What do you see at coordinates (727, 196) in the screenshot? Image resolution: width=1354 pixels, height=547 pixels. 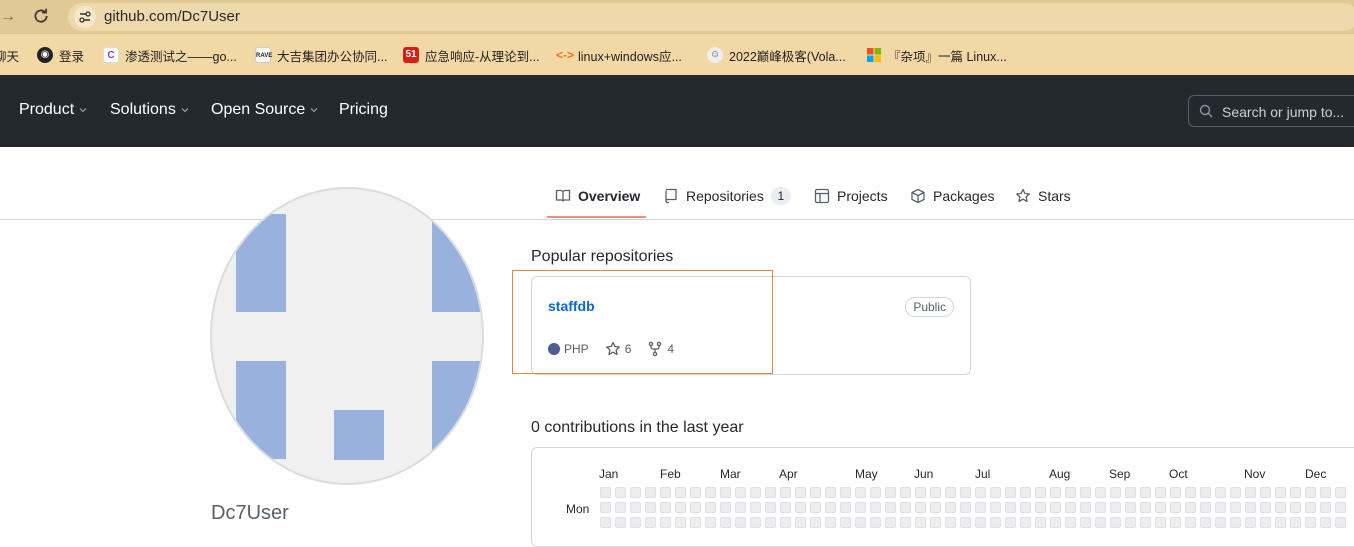 I see `tab-repositories: Repositories 1` at bounding box center [727, 196].